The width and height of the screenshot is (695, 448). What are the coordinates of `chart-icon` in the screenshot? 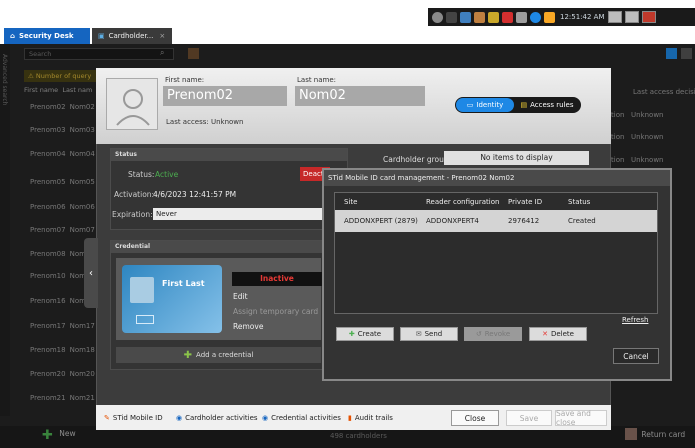 It's located at (549, 17).